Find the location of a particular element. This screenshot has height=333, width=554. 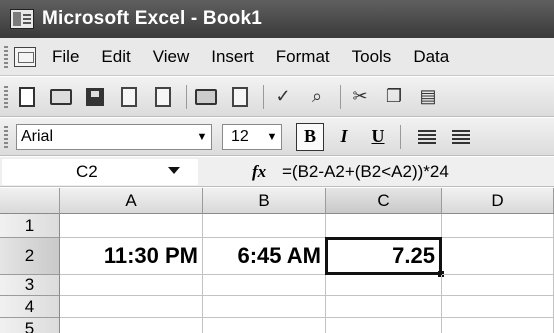

cell-d3 is located at coordinates (498, 285).